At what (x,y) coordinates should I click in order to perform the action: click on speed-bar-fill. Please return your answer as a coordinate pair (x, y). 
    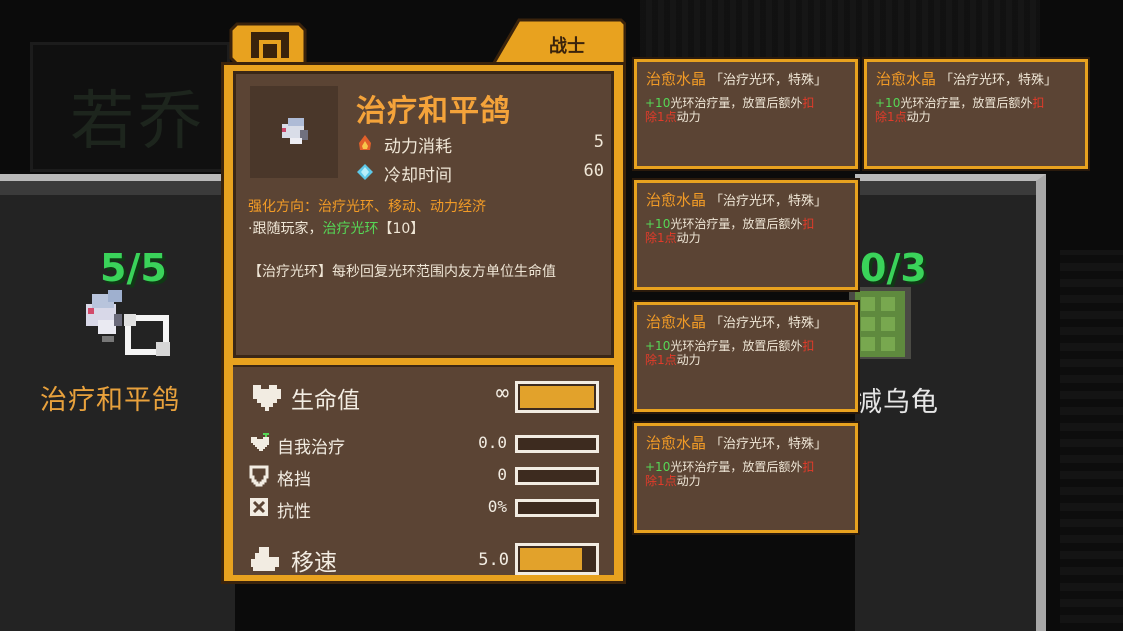
    Looking at the image, I should click on (551, 559).